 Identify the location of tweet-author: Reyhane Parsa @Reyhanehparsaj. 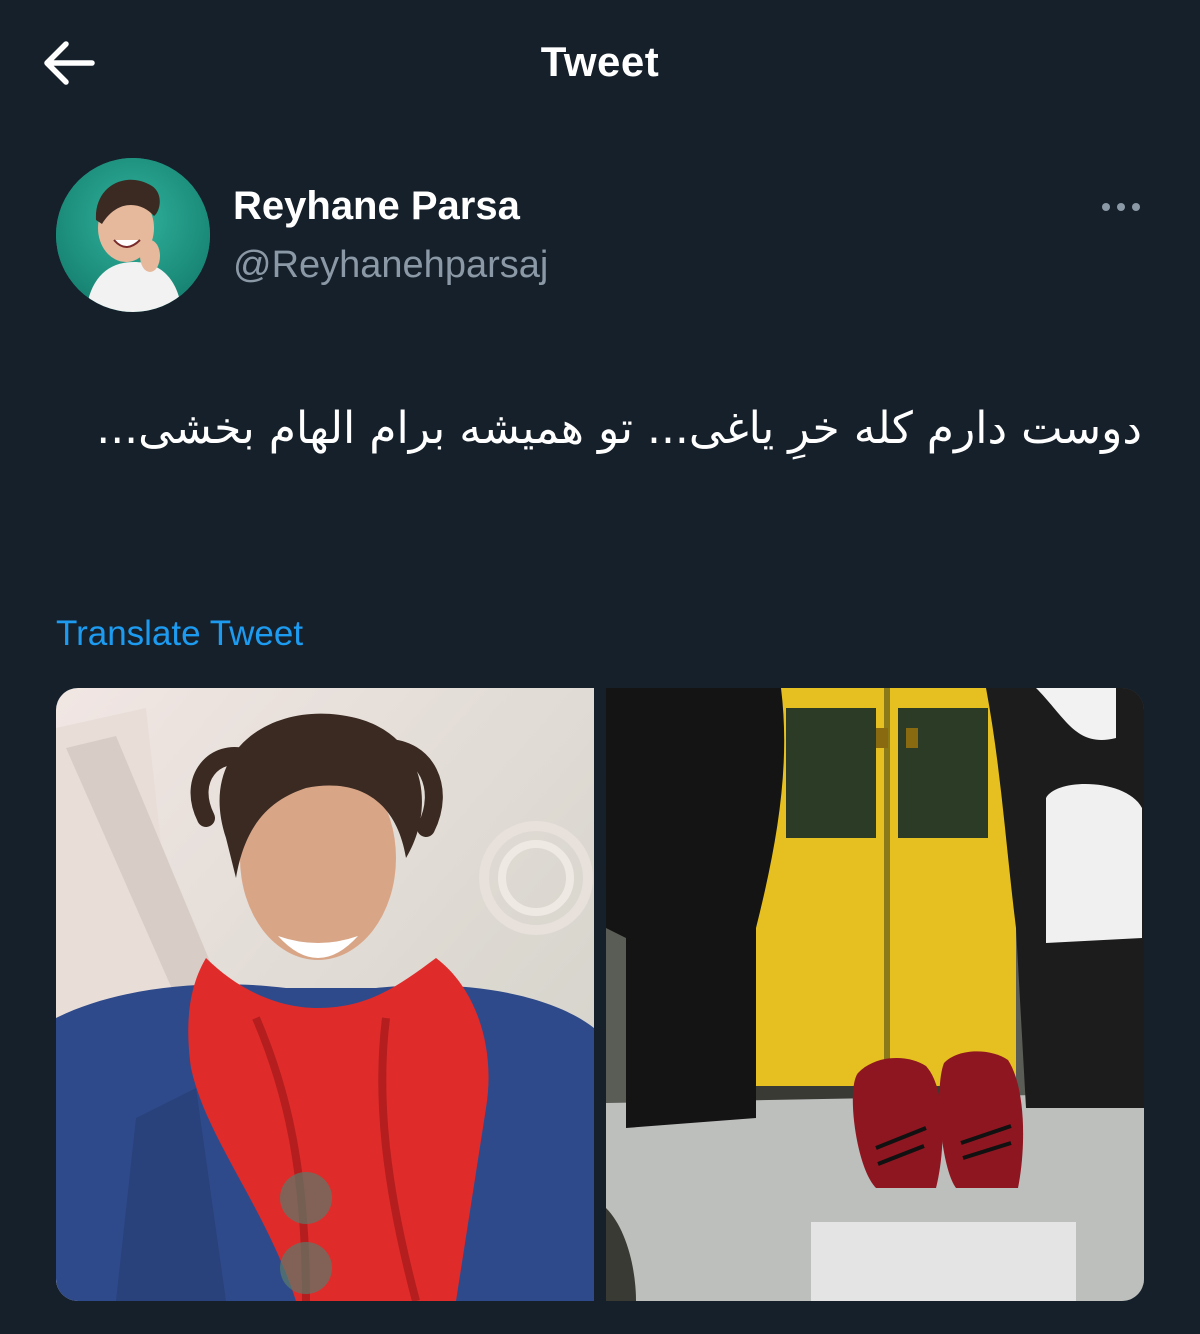
(601, 236).